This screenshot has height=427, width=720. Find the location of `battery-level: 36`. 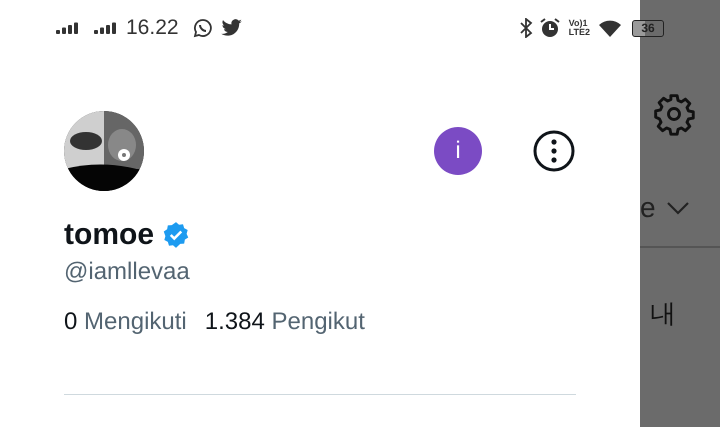

battery-level: 36 is located at coordinates (648, 28).